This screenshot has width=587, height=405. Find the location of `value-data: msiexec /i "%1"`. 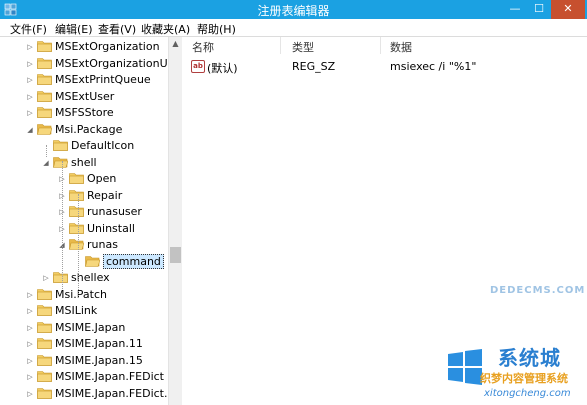

value-data: msiexec /i "%1" is located at coordinates (433, 66).